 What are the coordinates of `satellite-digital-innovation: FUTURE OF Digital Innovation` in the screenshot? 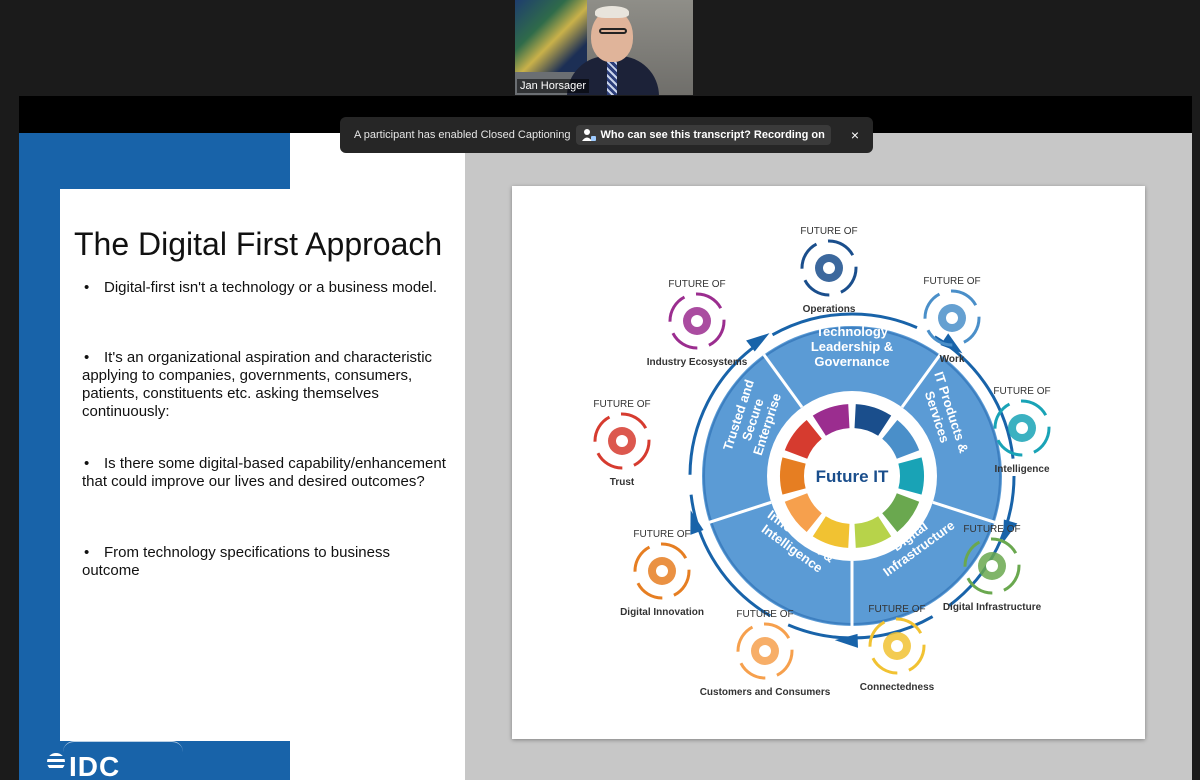 It's located at (662, 573).